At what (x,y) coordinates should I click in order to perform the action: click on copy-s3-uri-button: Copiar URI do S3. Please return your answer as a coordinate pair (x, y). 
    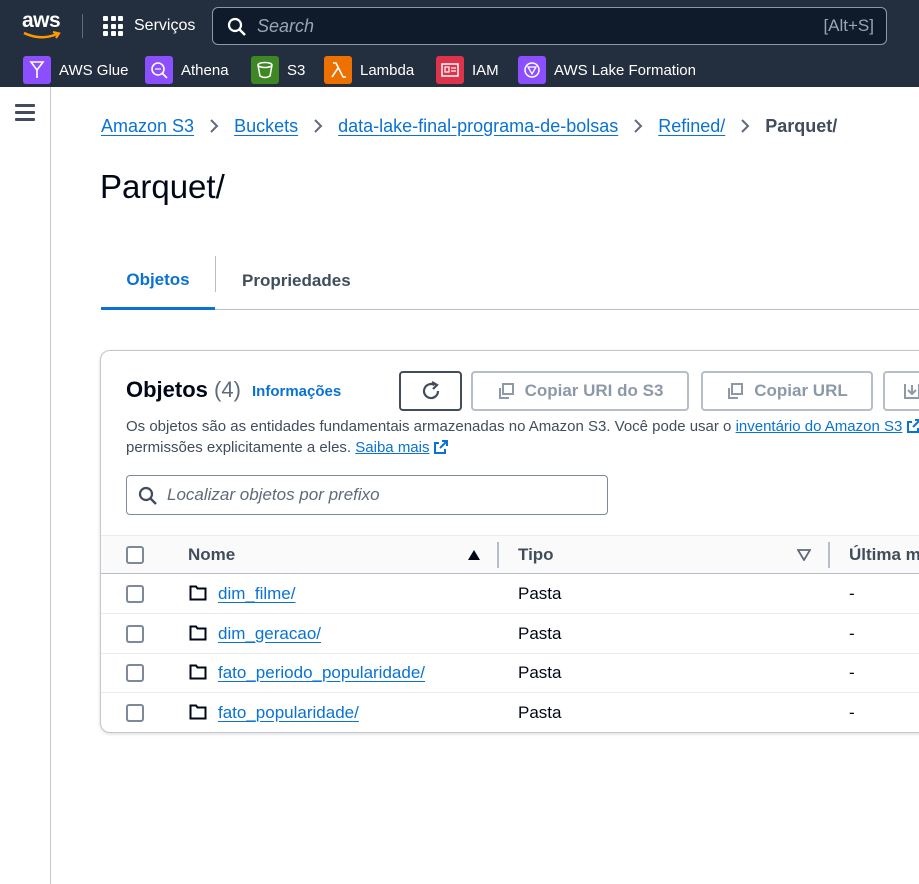
    Looking at the image, I should click on (580, 391).